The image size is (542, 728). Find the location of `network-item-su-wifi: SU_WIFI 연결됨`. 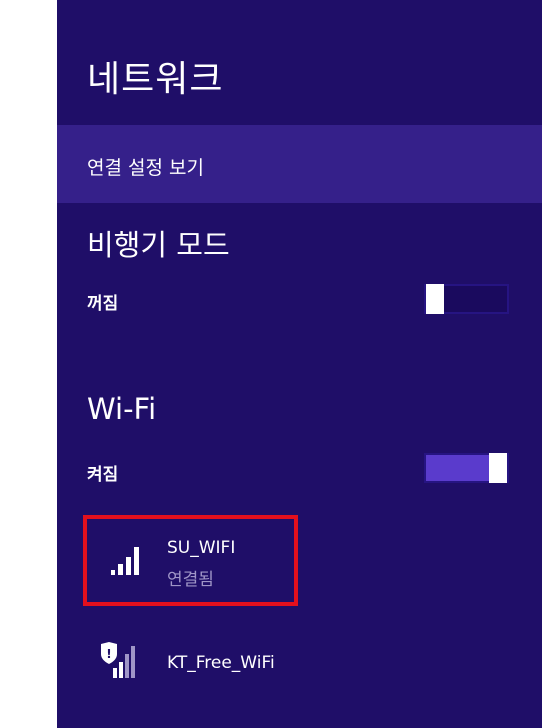

network-item-su-wifi: SU_WIFI 연결됨 is located at coordinates (188, 562).